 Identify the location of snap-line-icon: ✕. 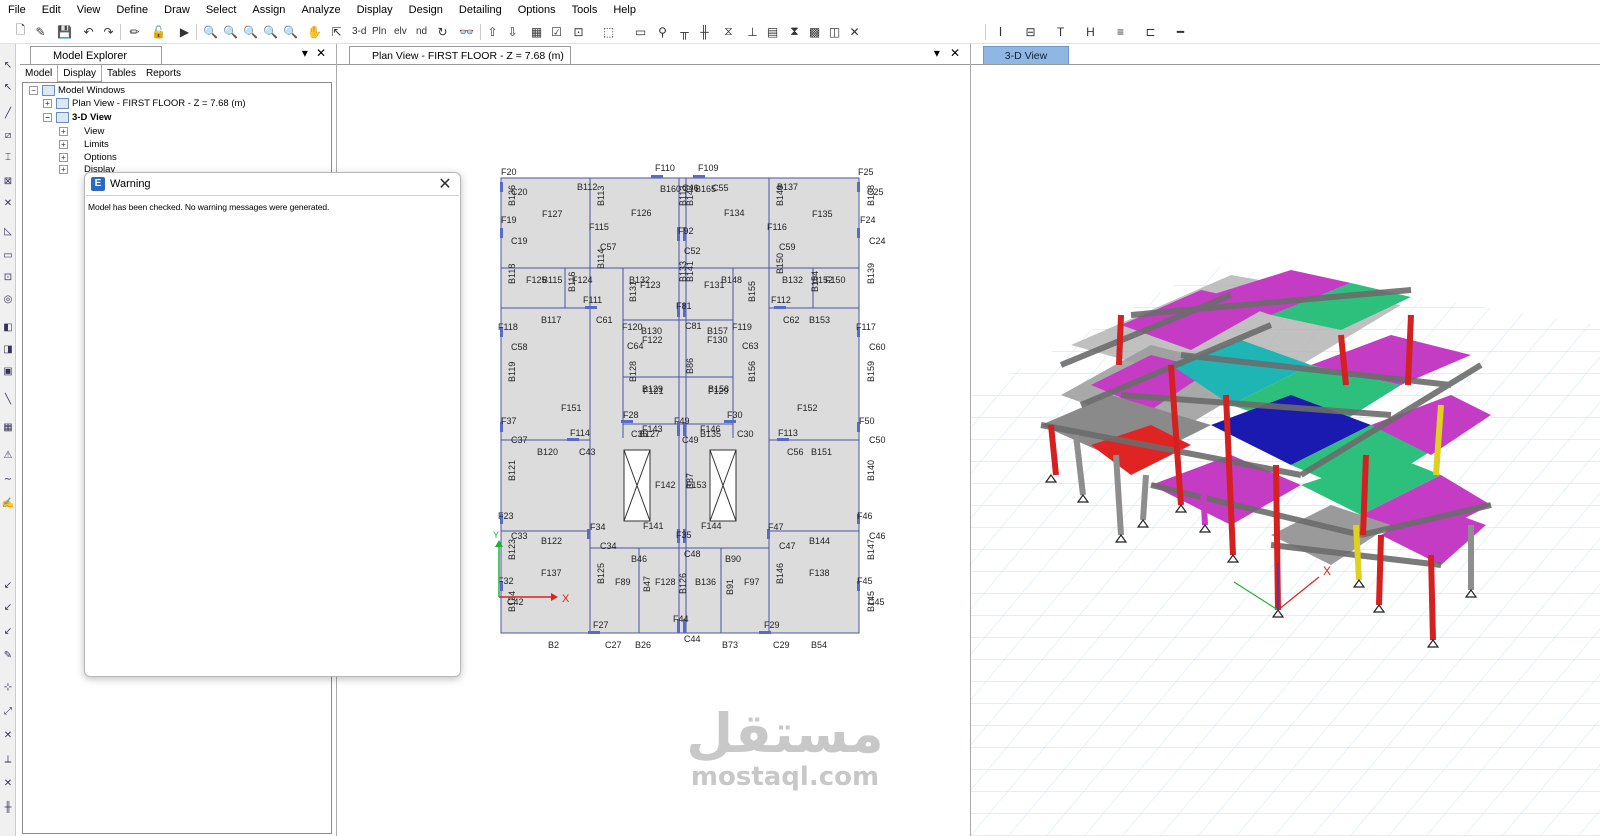
(8, 783).